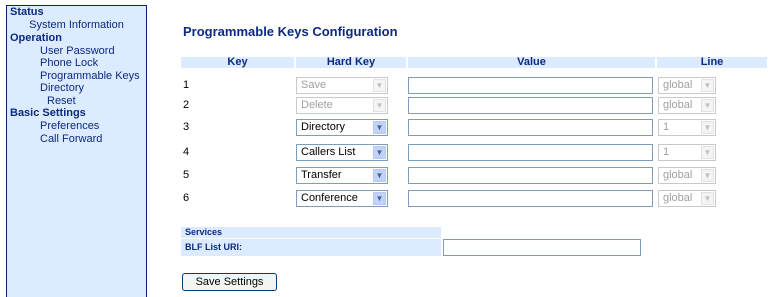 The image size is (783, 297). What do you see at coordinates (186, 105) in the screenshot?
I see `key-number: 2` at bounding box center [186, 105].